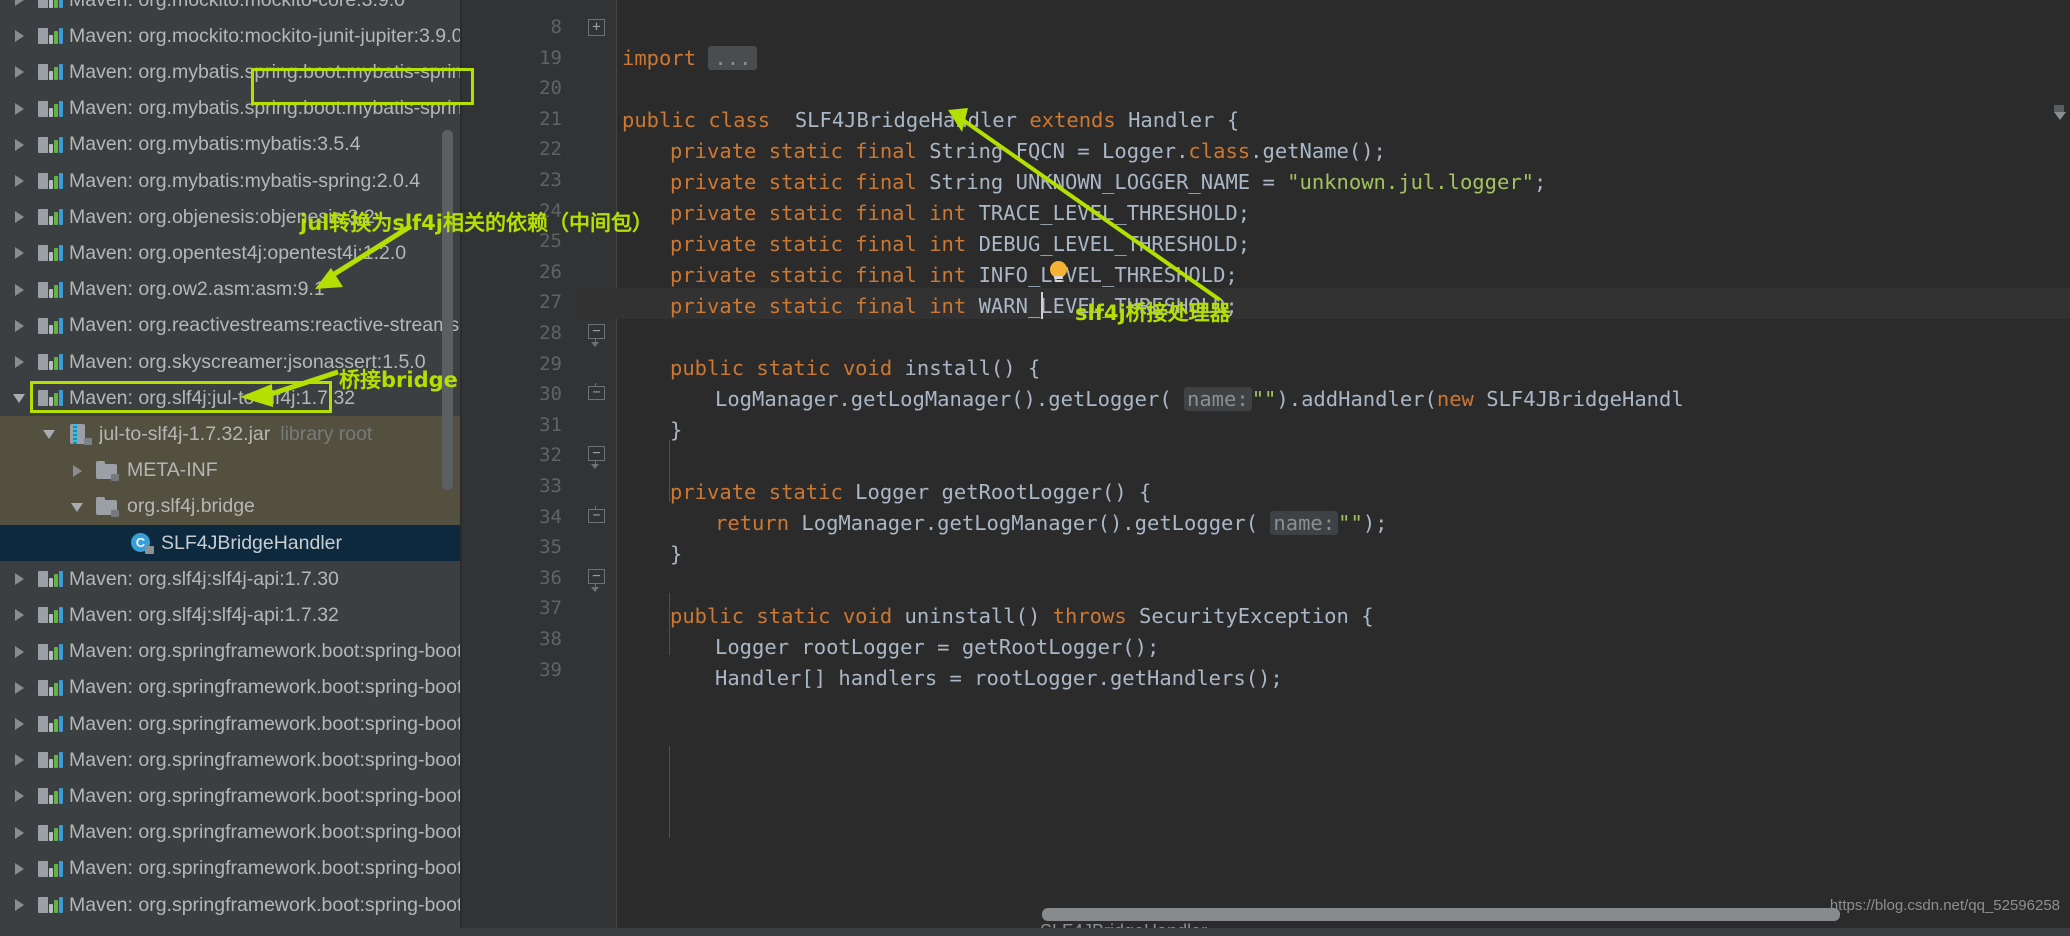  I want to click on editor-vertical-scrollbar-thumb, so click(2059, 108).